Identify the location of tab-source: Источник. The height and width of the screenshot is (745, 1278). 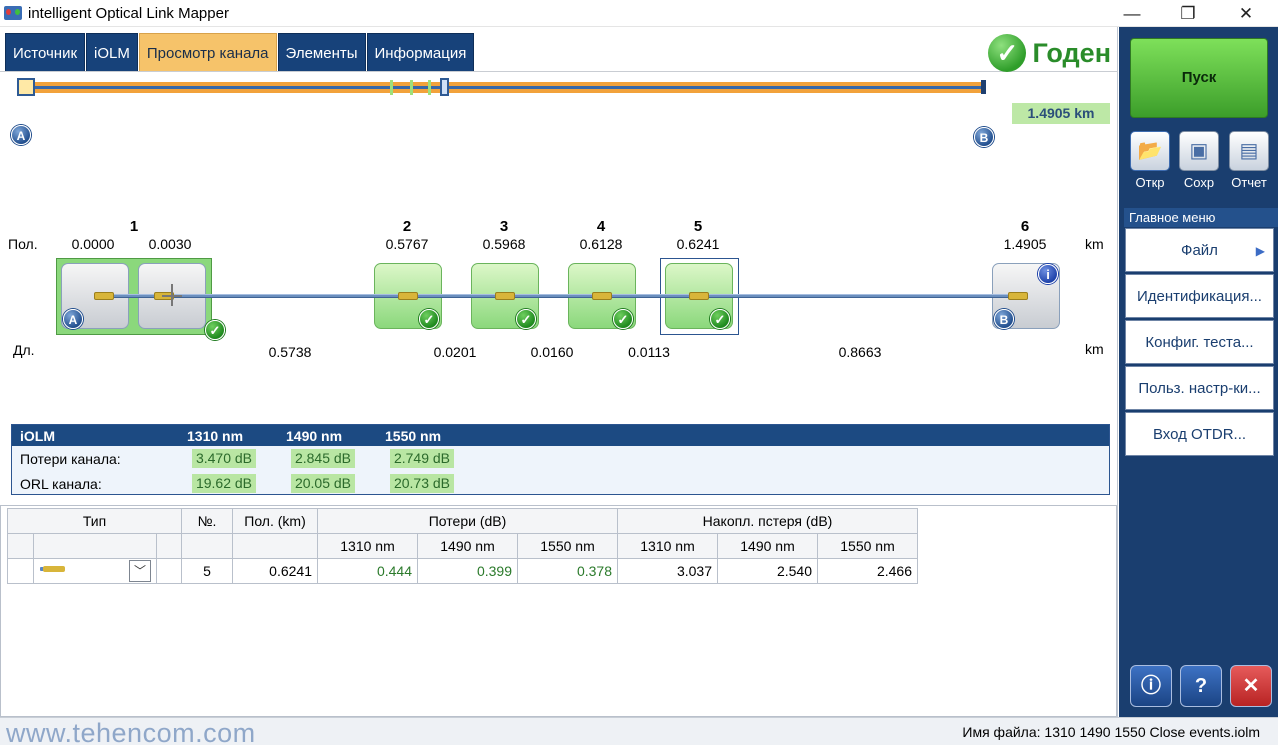
(45, 52).